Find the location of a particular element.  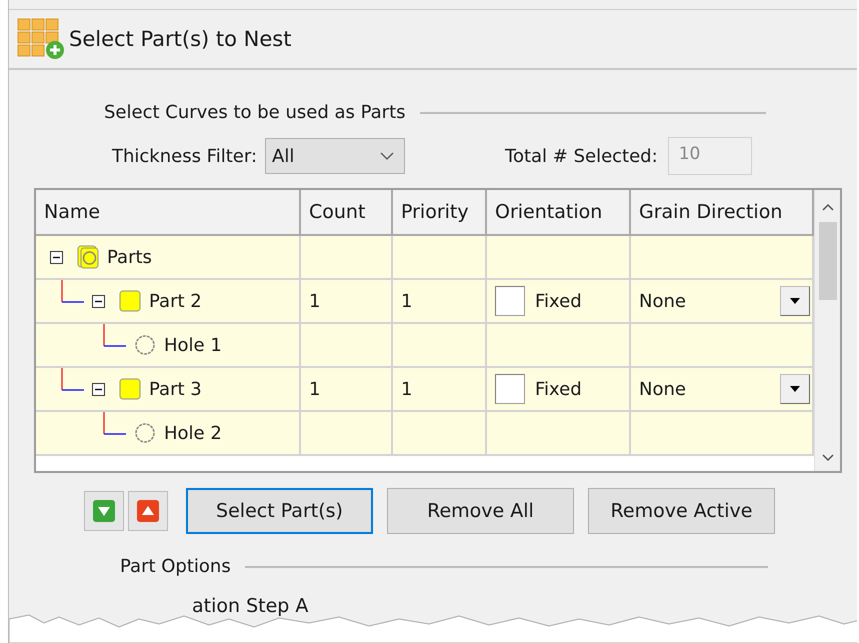

thickness-dropdown: All is located at coordinates (335, 156).